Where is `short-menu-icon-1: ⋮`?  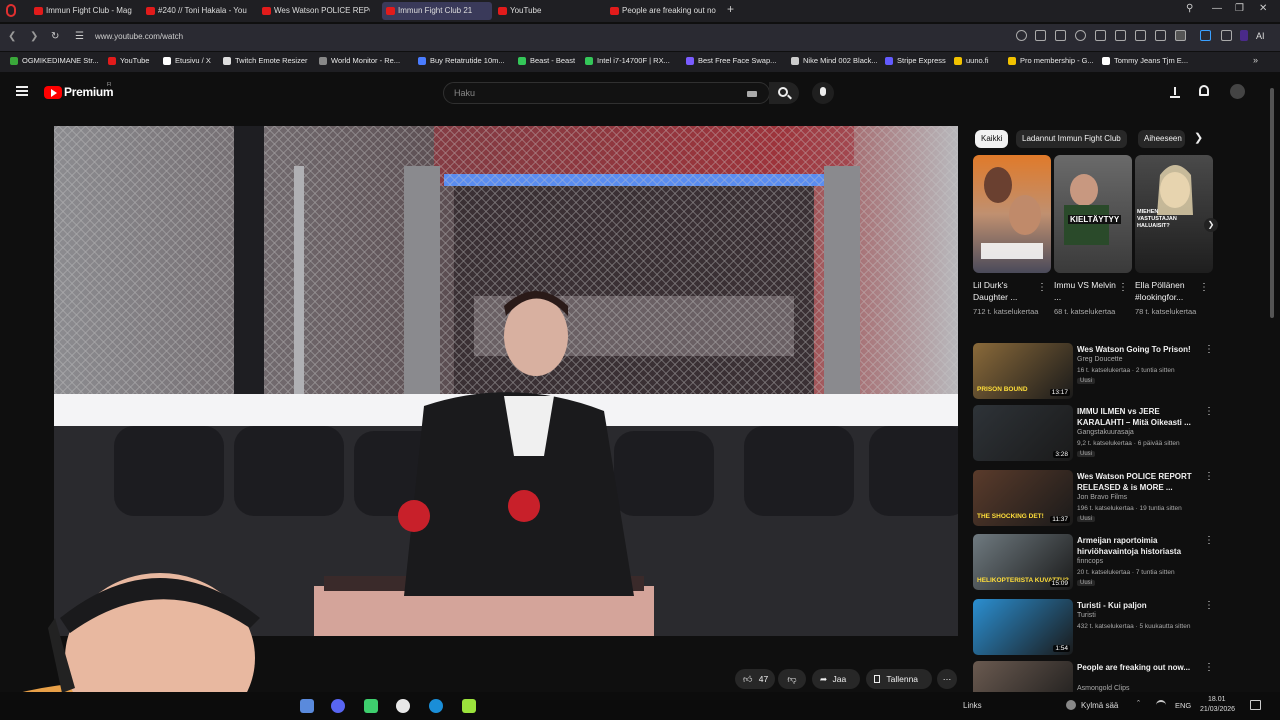
short-menu-icon-1: ⋮ is located at coordinates (1042, 287).